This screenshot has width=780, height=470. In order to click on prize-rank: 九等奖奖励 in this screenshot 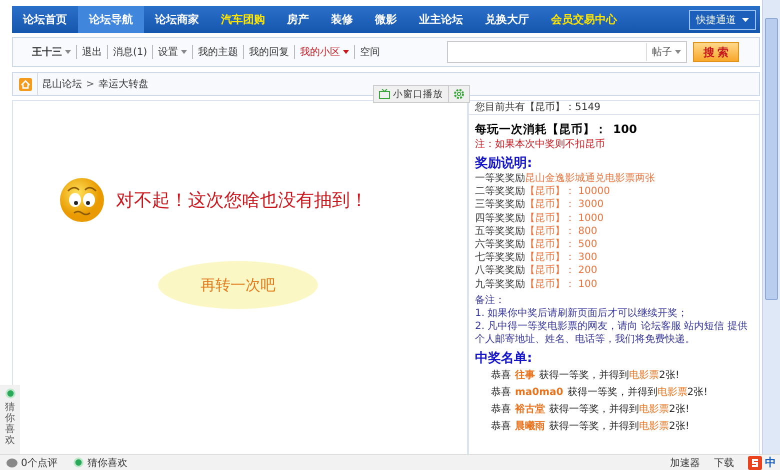, I will do `click(500, 284)`.